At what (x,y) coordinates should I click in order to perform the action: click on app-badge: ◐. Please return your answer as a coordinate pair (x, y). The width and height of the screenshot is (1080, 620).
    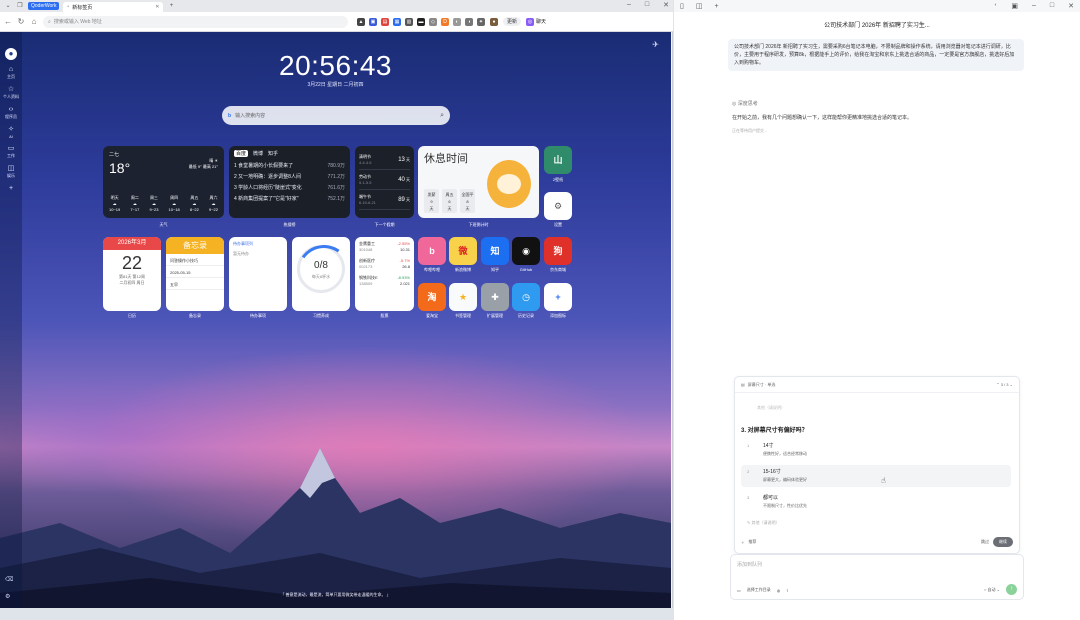
    Looking at the image, I should click on (996, 5).